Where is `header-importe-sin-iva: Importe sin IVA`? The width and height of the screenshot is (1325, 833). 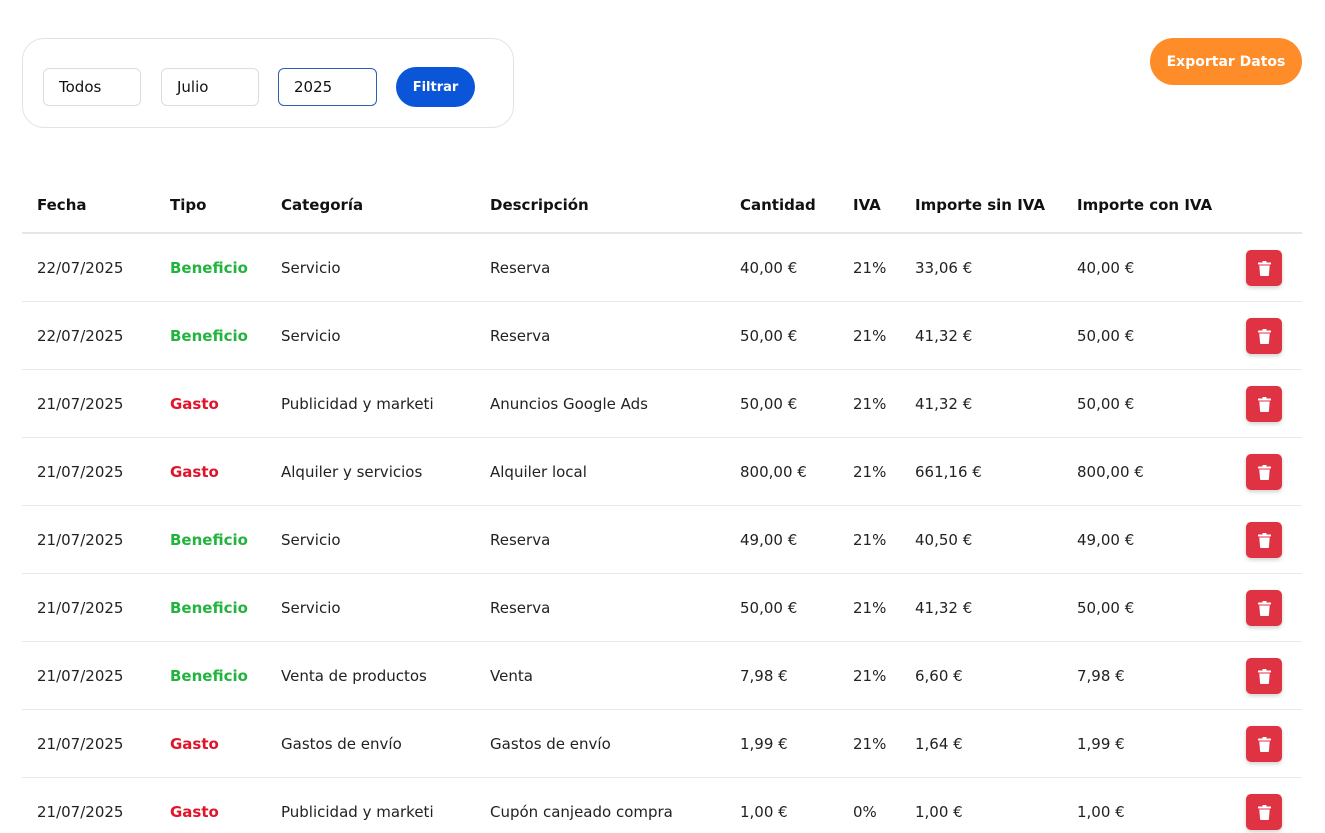
header-importe-sin-iva: Importe sin IVA is located at coordinates (980, 205).